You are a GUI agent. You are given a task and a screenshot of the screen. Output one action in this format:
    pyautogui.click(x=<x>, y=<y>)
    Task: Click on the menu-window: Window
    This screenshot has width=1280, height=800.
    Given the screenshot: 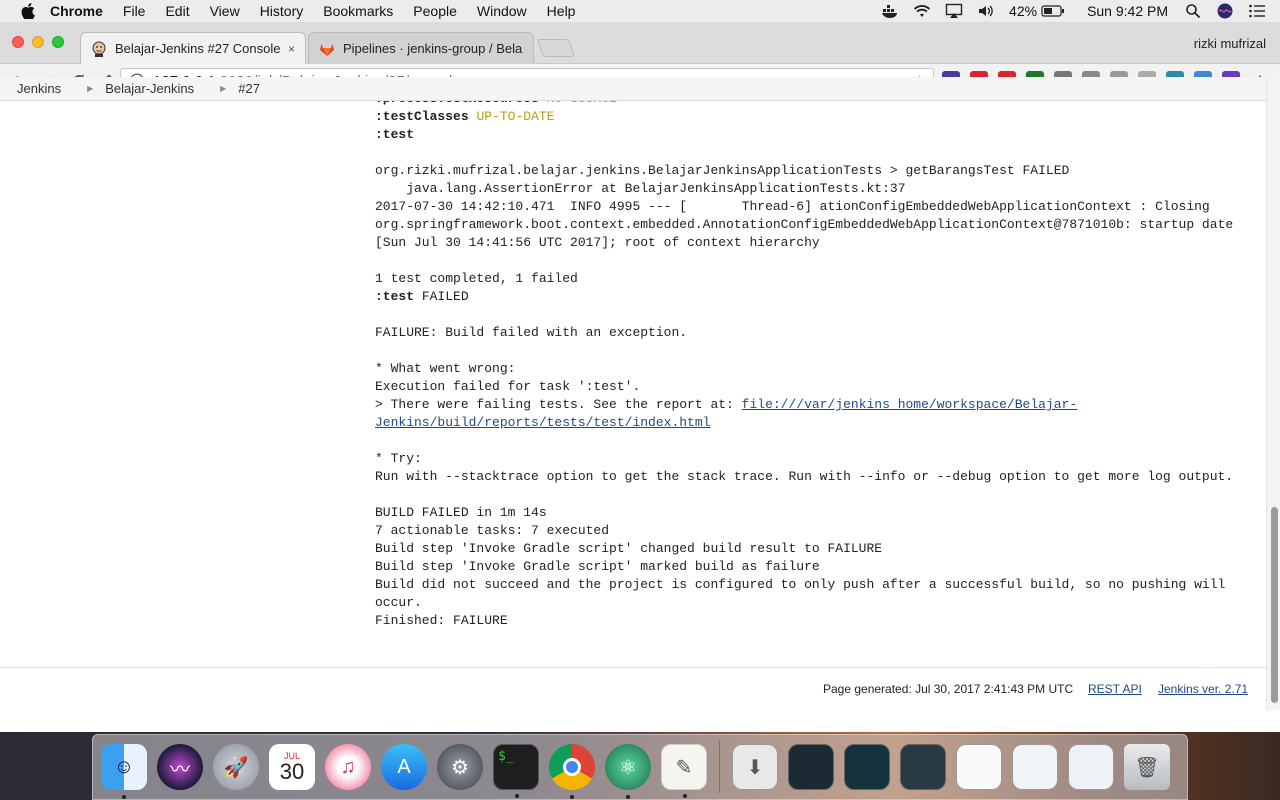 What is the action you would take?
    pyautogui.click(x=502, y=11)
    